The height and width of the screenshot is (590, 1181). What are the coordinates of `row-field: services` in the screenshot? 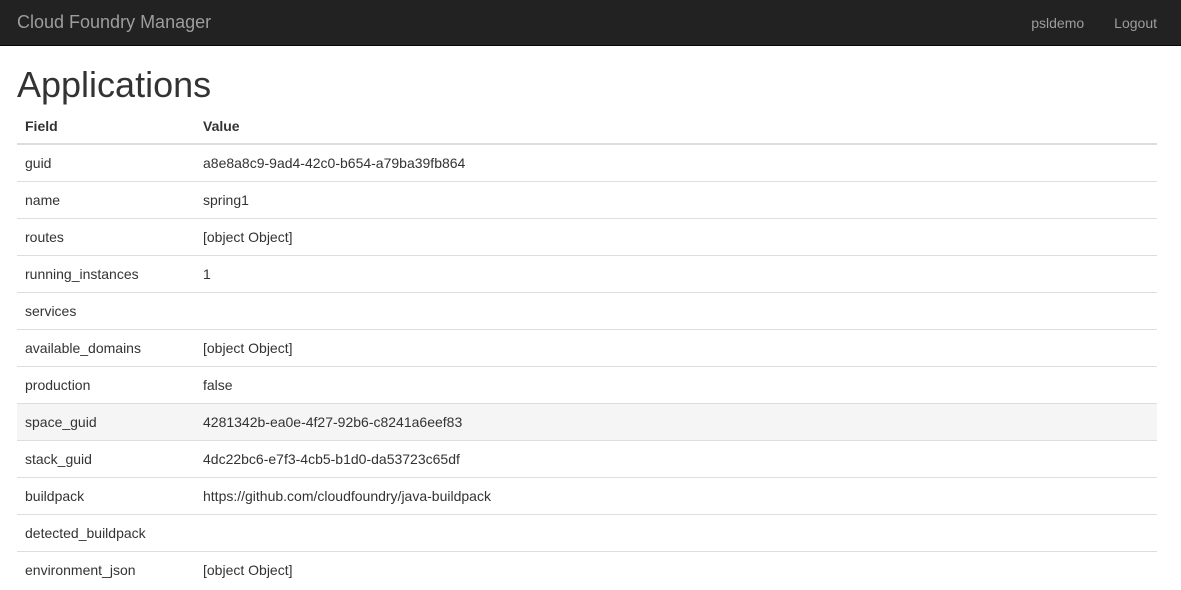 It's located at (106, 310).